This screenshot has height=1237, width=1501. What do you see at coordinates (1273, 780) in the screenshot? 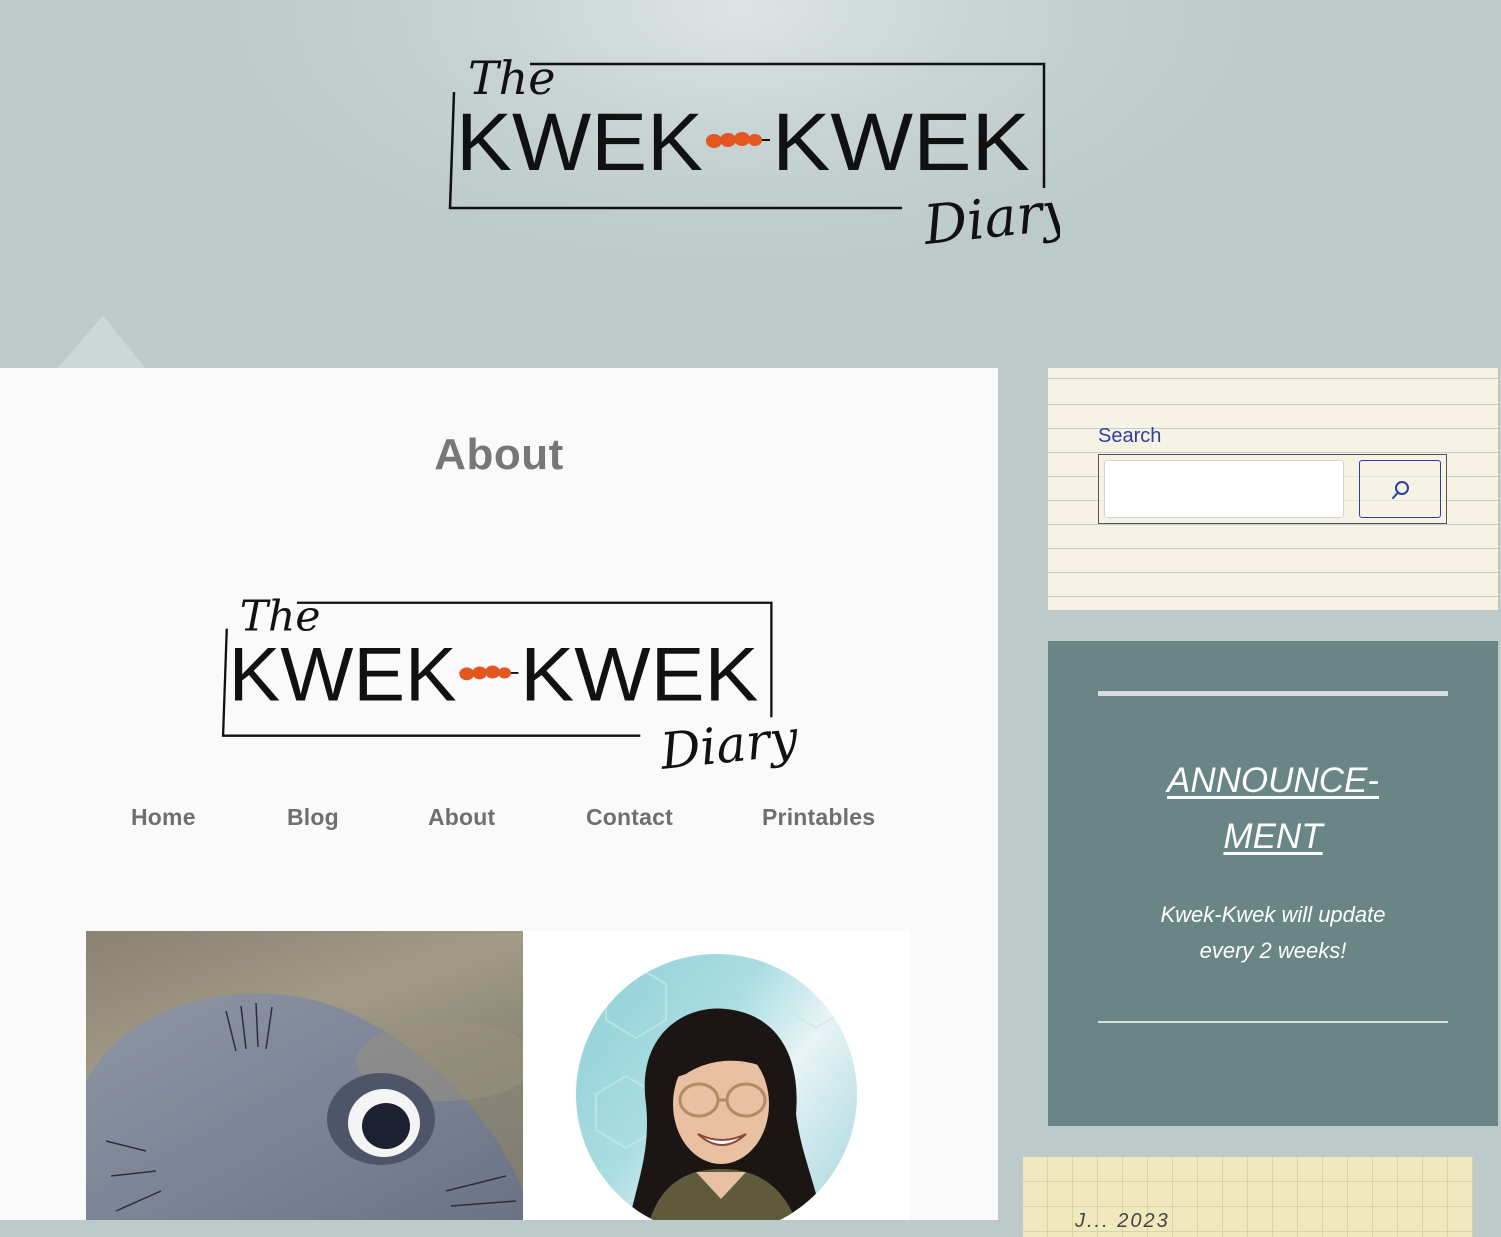
I see `announcement-heading-line1: ANNOUNCE-` at bounding box center [1273, 780].